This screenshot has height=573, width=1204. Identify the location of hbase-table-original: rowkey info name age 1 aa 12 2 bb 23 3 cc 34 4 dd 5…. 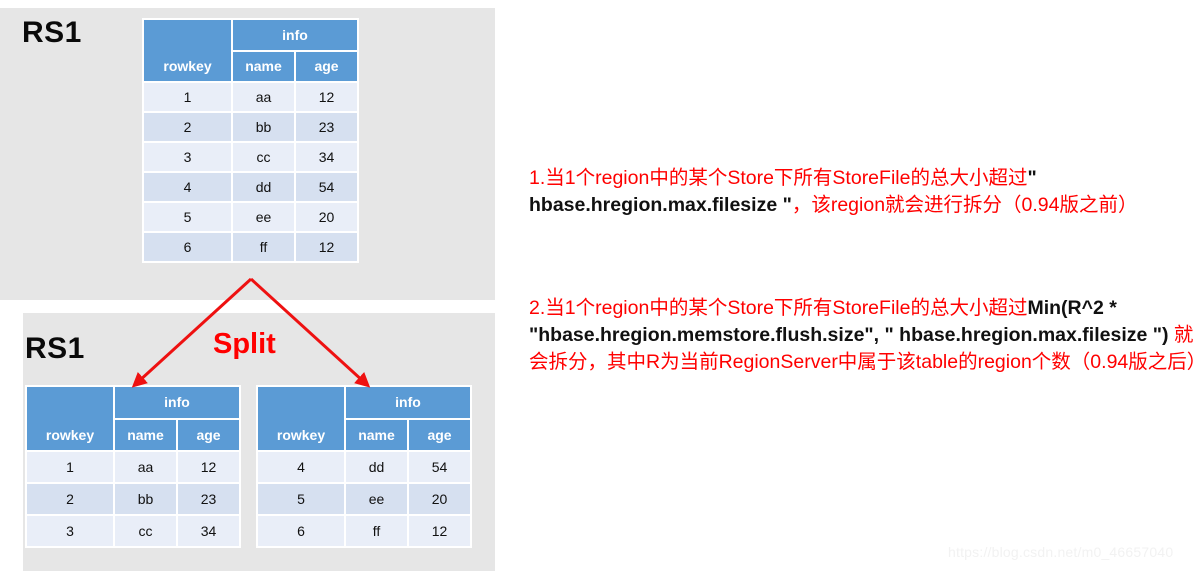
(250, 140).